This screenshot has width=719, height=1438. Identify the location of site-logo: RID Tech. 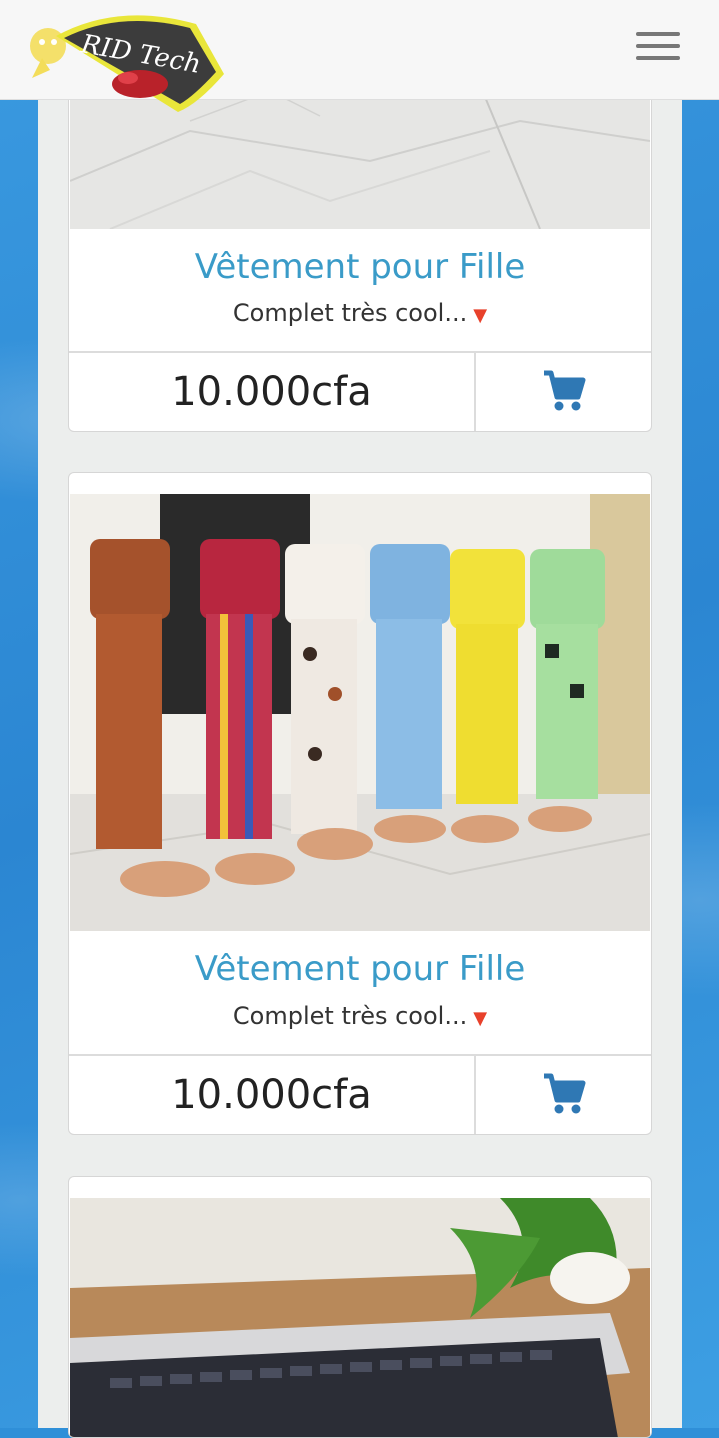
(128, 63).